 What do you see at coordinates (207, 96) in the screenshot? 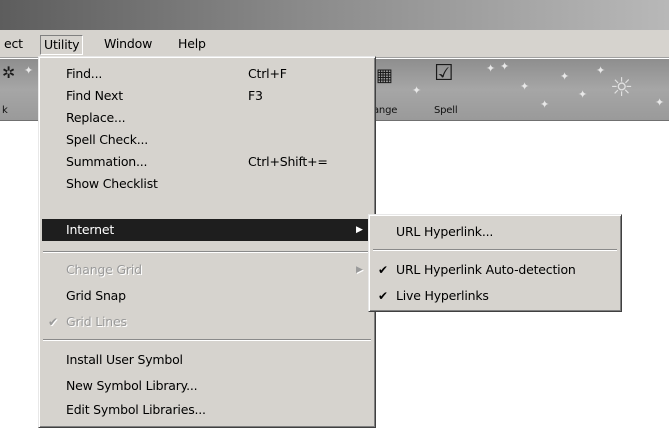
I see `menu-item-find-next: Find Next F3` at bounding box center [207, 96].